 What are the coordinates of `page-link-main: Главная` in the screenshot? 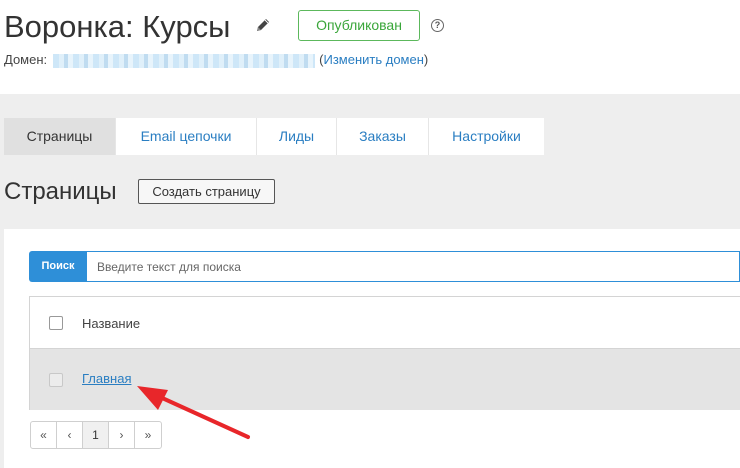 It's located at (106, 379).